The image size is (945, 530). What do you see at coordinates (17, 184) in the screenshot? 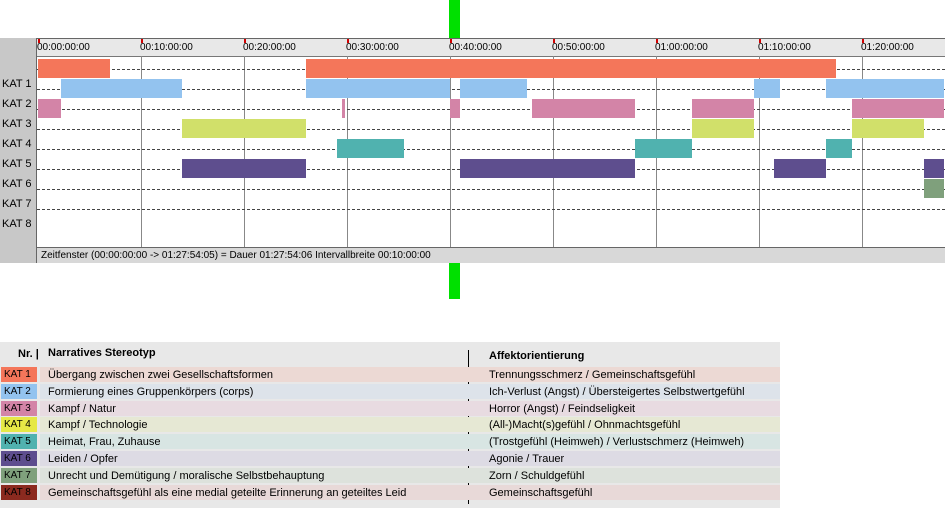
I see `row-label-kat-6: KAT 6` at bounding box center [17, 184].